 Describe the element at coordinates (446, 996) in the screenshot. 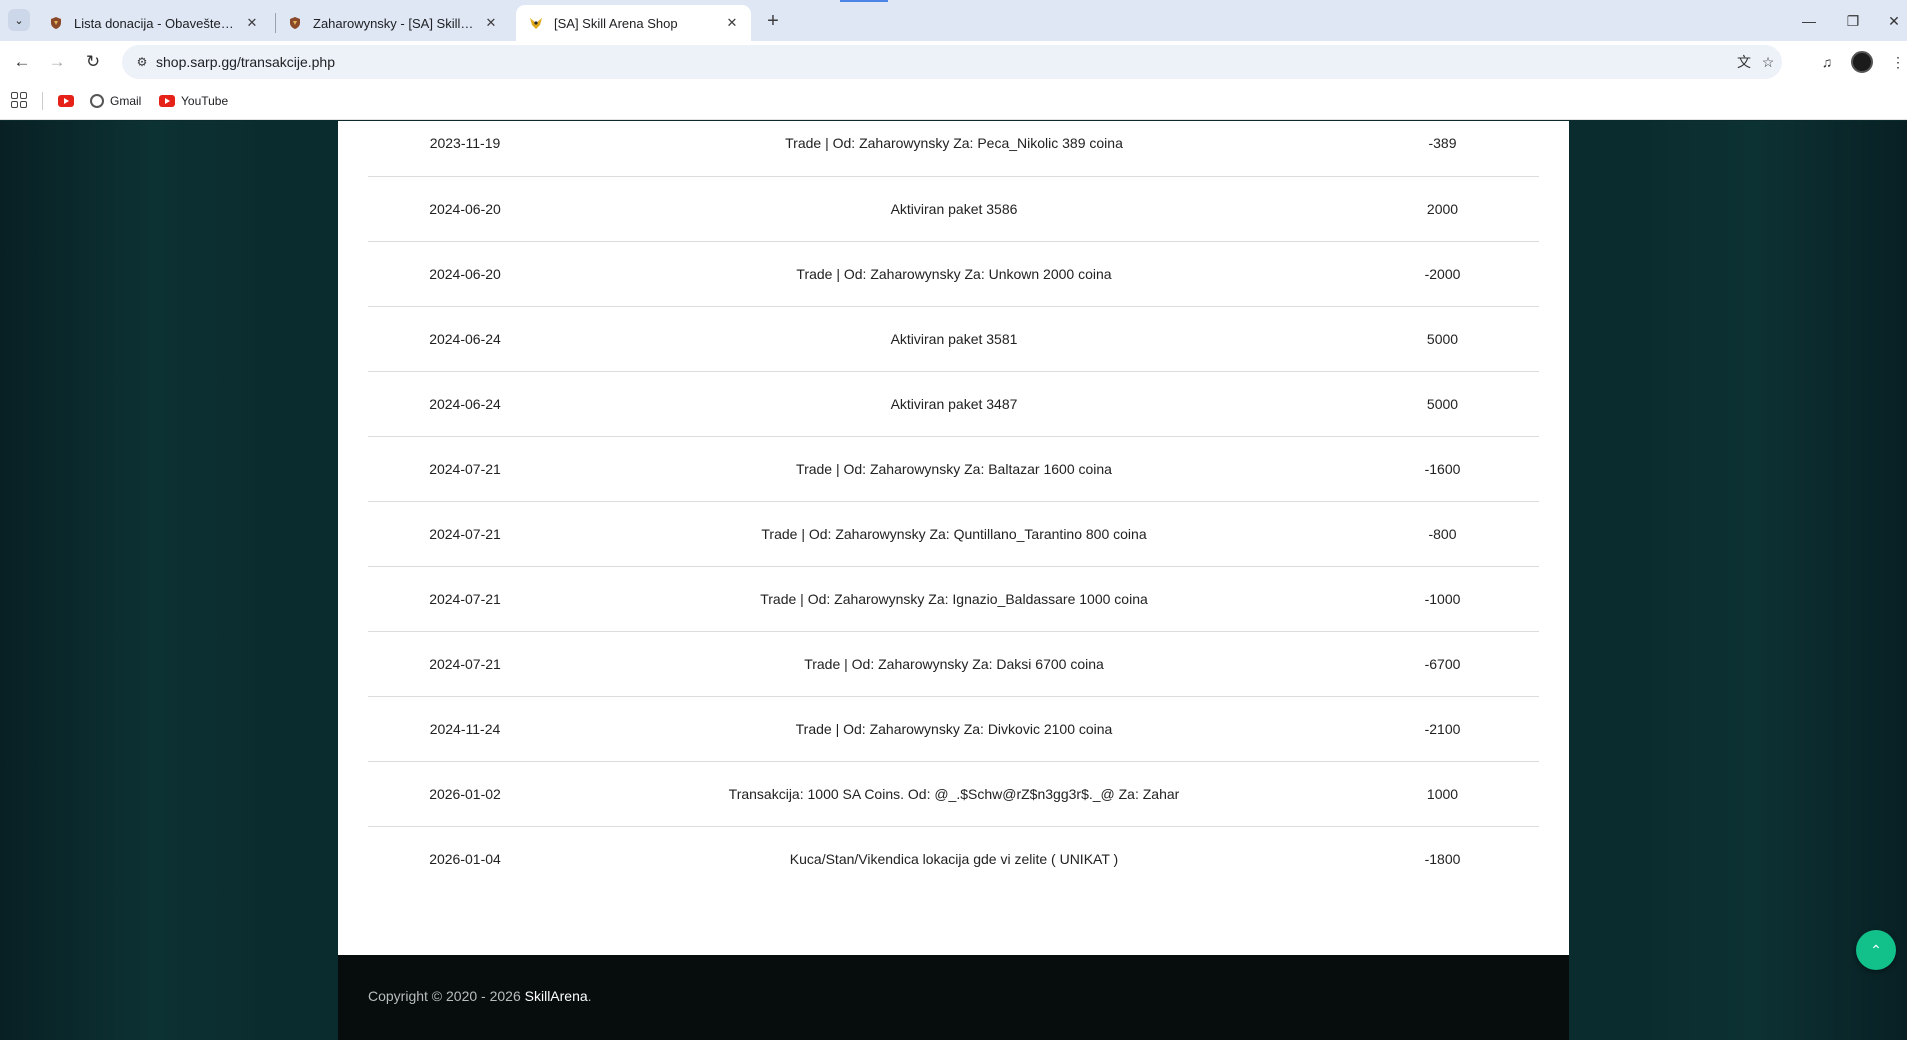

I see `copyright-prefix: Copyright © 2020 - 2026` at that location.